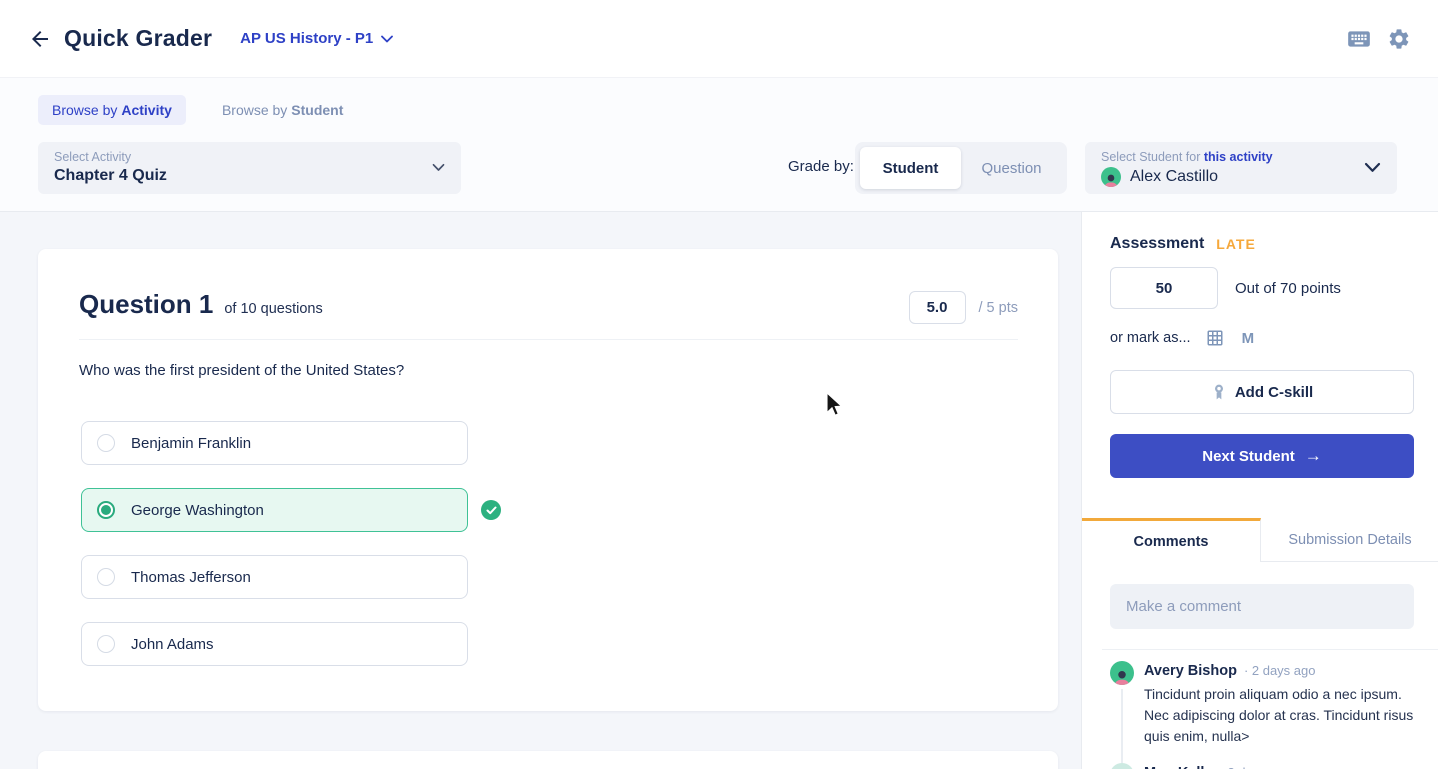  I want to click on grid-icon, so click(1215, 338).